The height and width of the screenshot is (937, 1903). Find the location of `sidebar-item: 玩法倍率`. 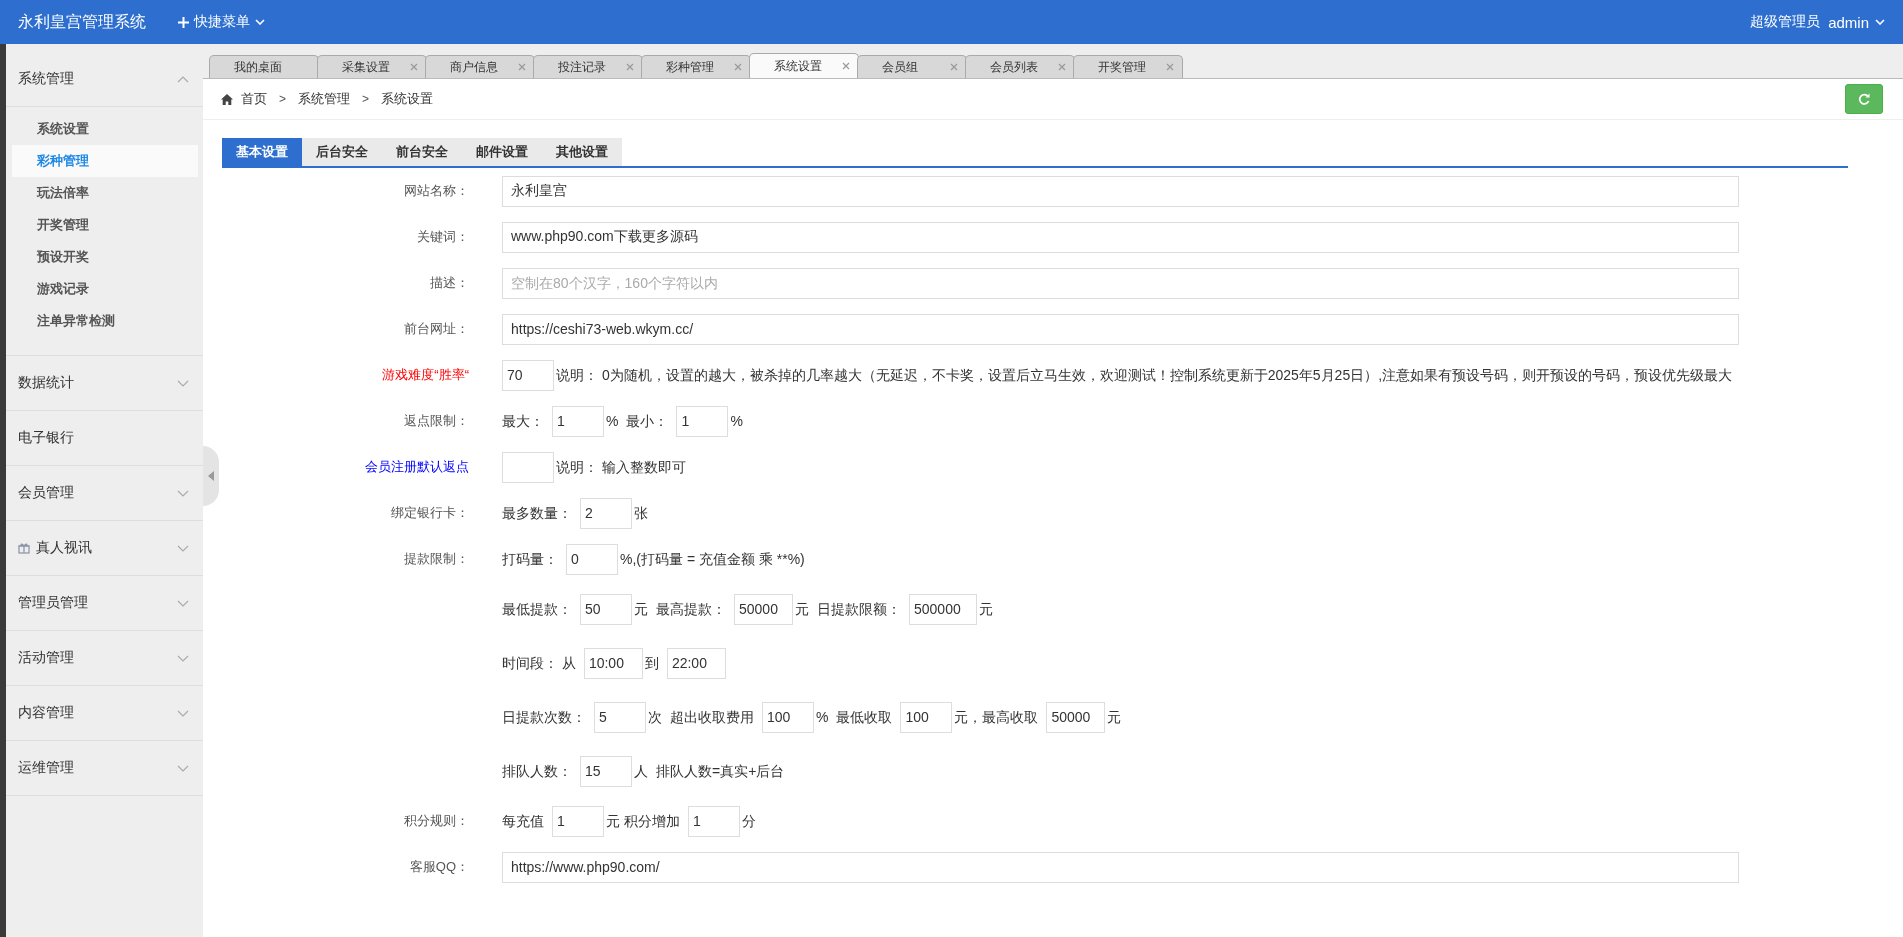

sidebar-item: 玩法倍率 is located at coordinates (105, 193).